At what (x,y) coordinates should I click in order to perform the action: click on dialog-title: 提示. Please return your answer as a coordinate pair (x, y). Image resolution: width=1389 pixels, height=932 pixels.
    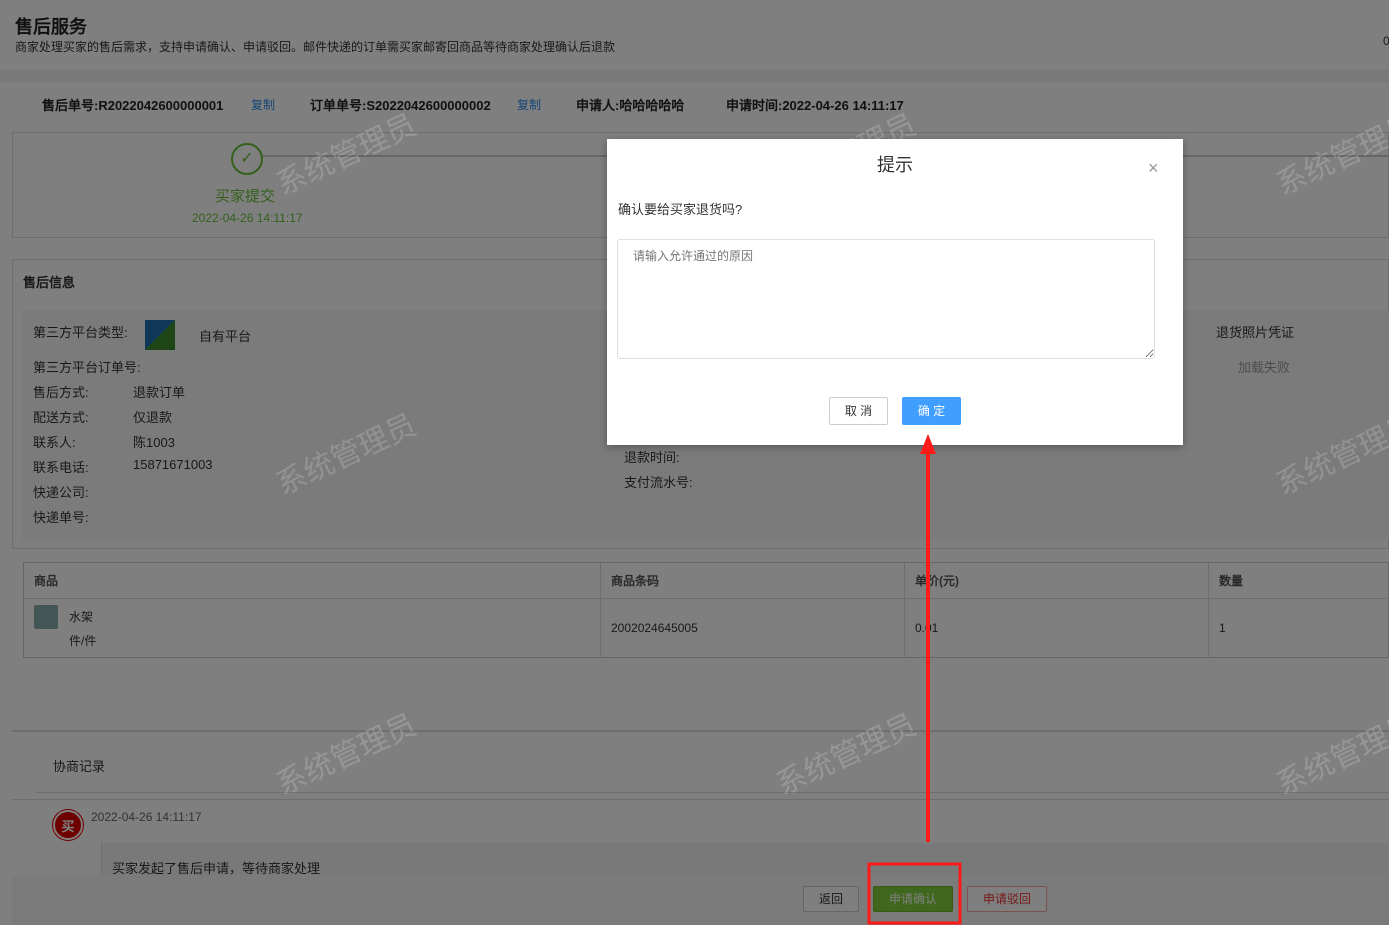
    Looking at the image, I should click on (895, 165).